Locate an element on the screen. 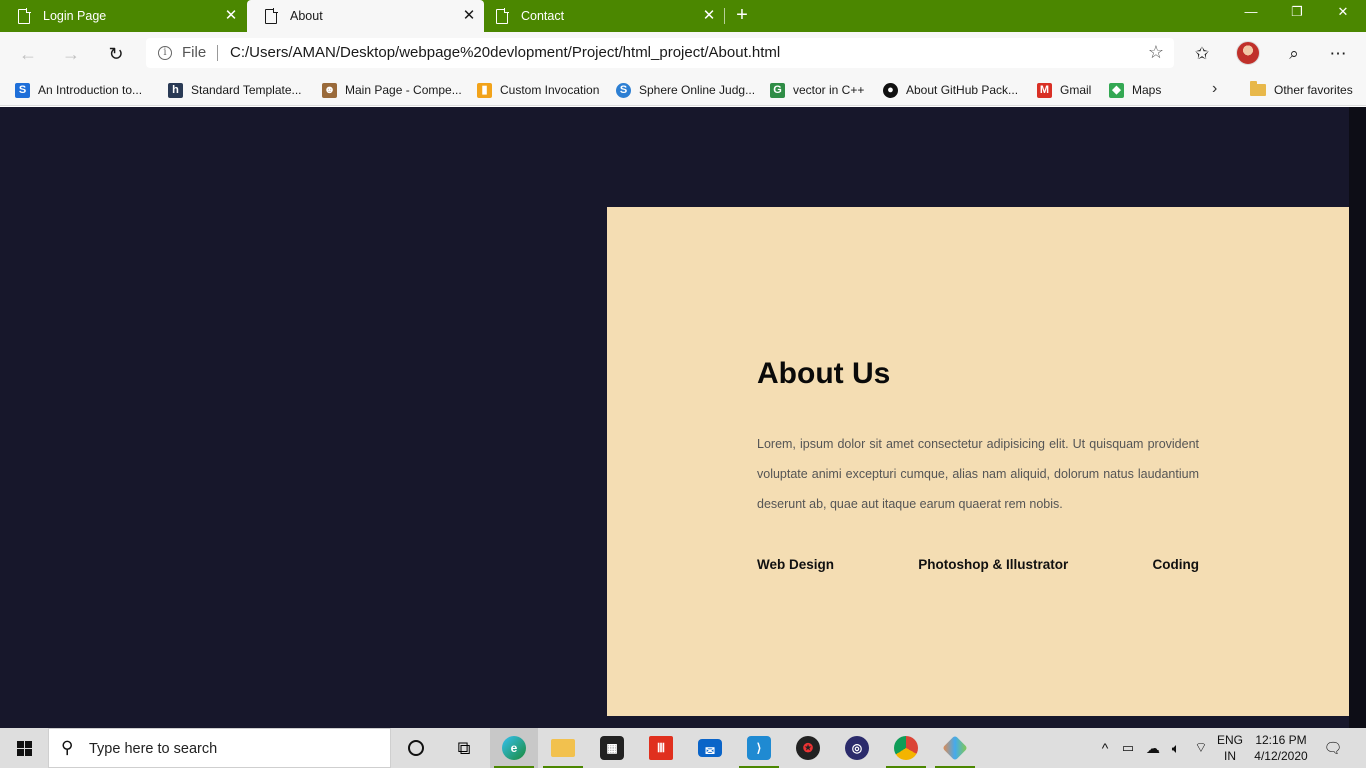 This screenshot has width=1366, height=768. chevron-right-icon: › is located at coordinates (1214, 89).